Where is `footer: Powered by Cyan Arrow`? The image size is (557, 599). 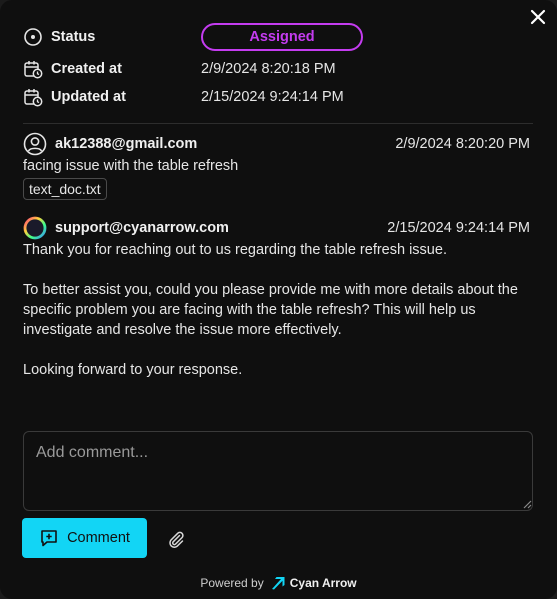 footer: Powered by Cyan Arrow is located at coordinates (278, 583).